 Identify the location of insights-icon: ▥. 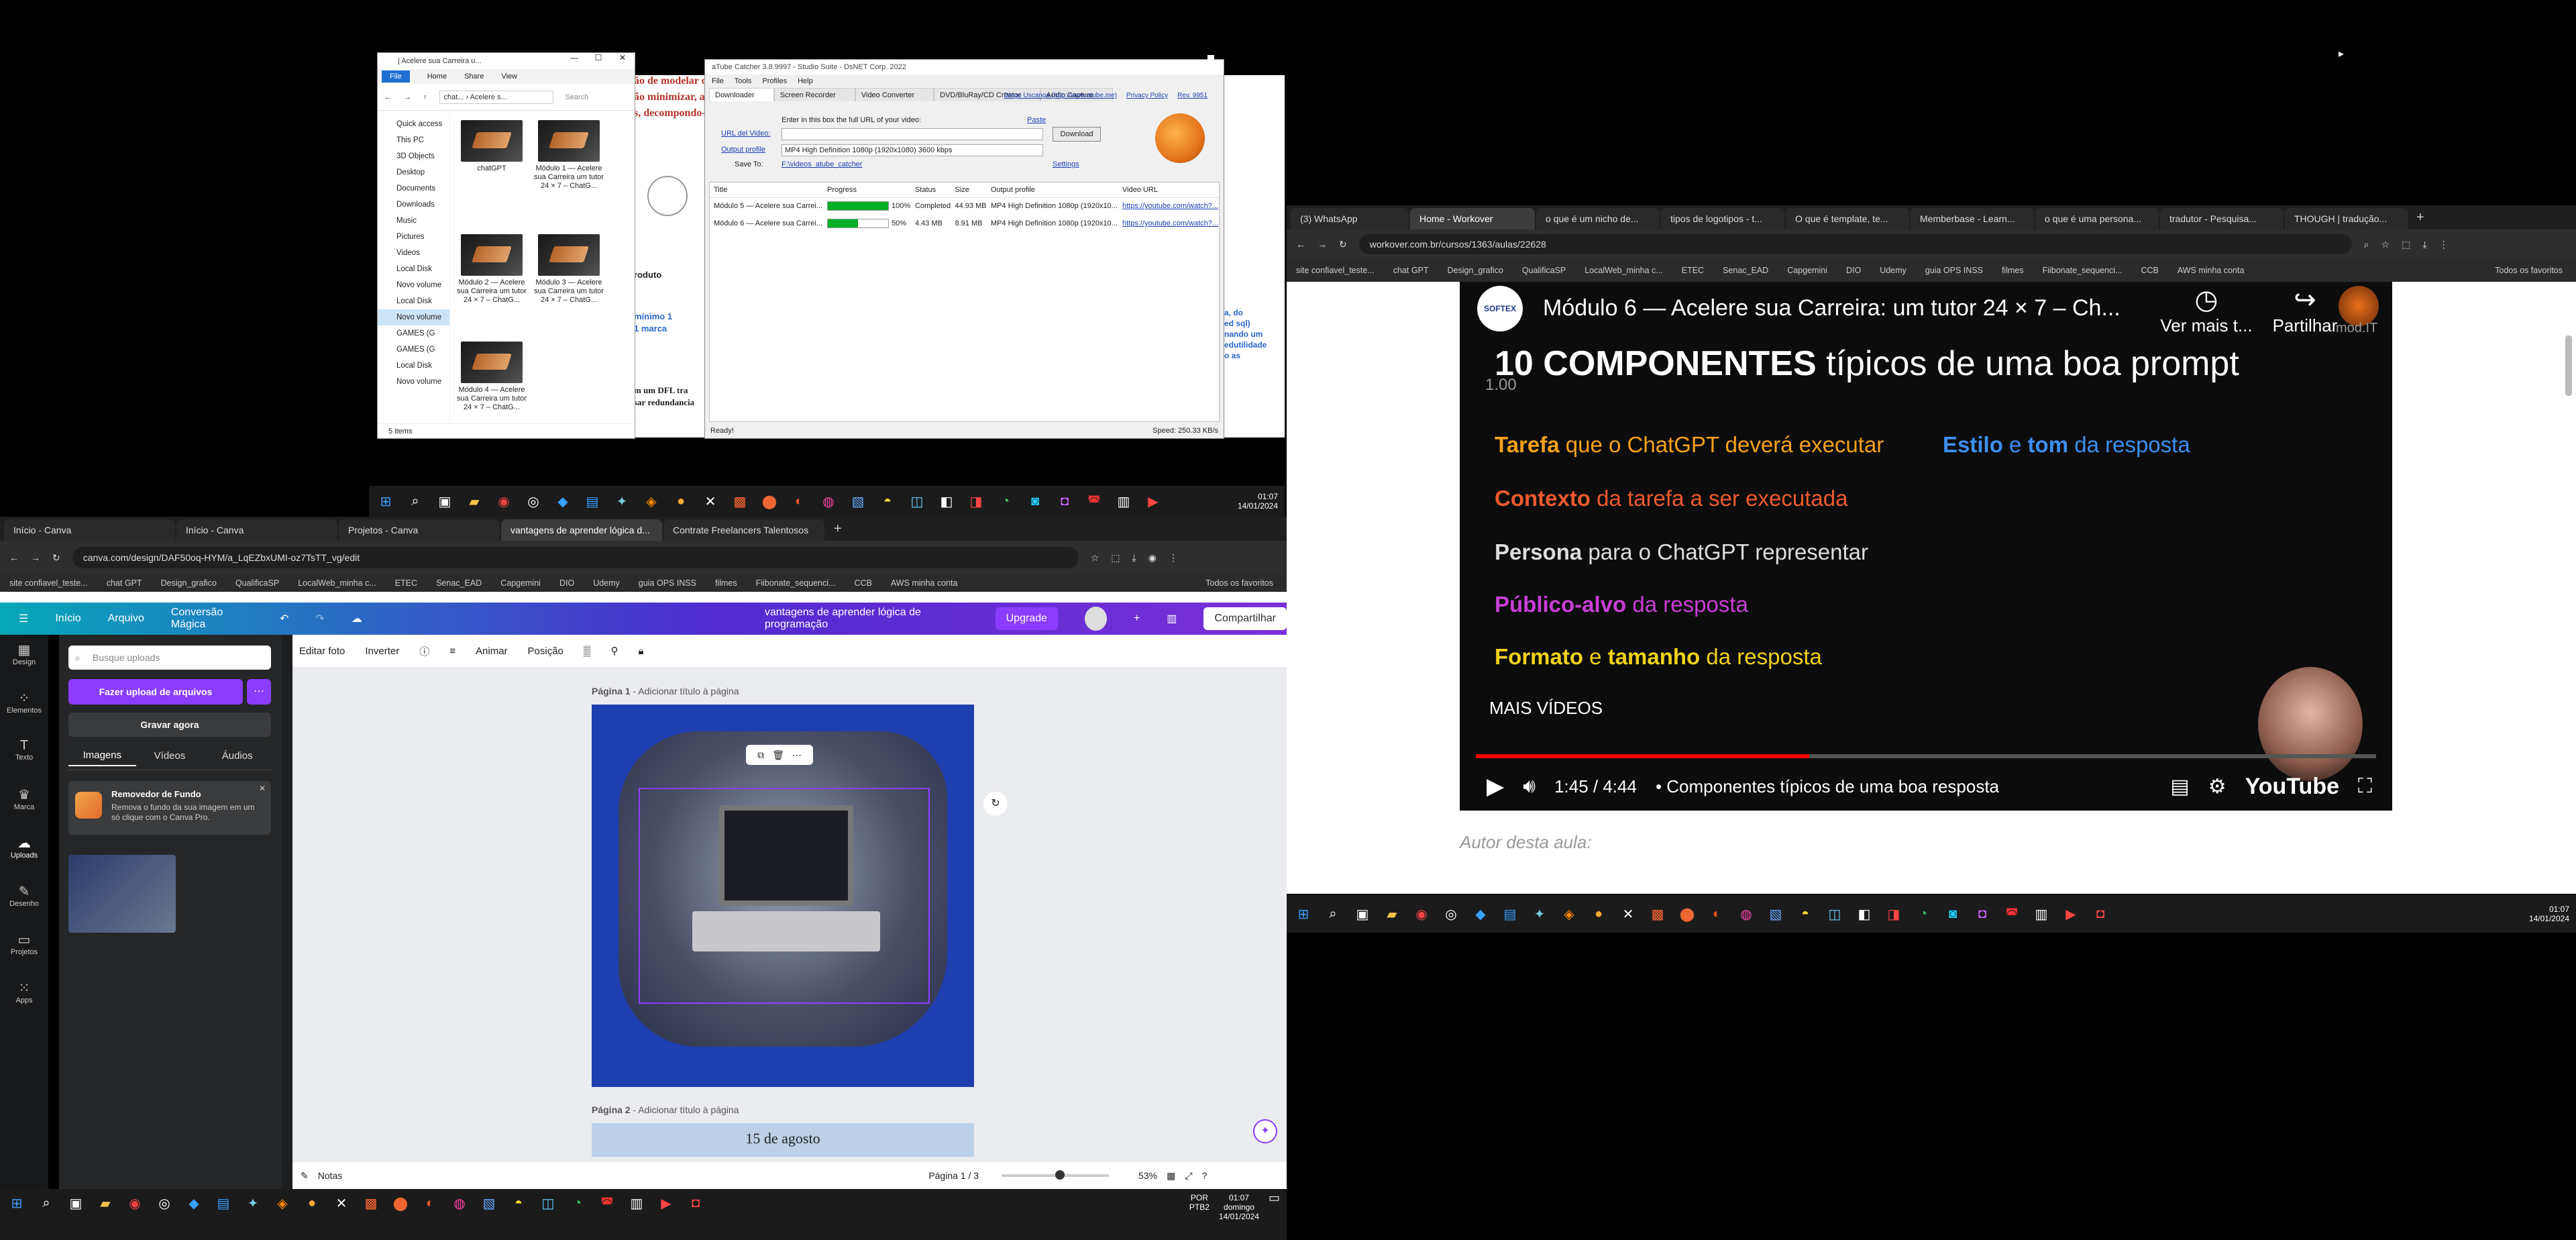
(1172, 618).